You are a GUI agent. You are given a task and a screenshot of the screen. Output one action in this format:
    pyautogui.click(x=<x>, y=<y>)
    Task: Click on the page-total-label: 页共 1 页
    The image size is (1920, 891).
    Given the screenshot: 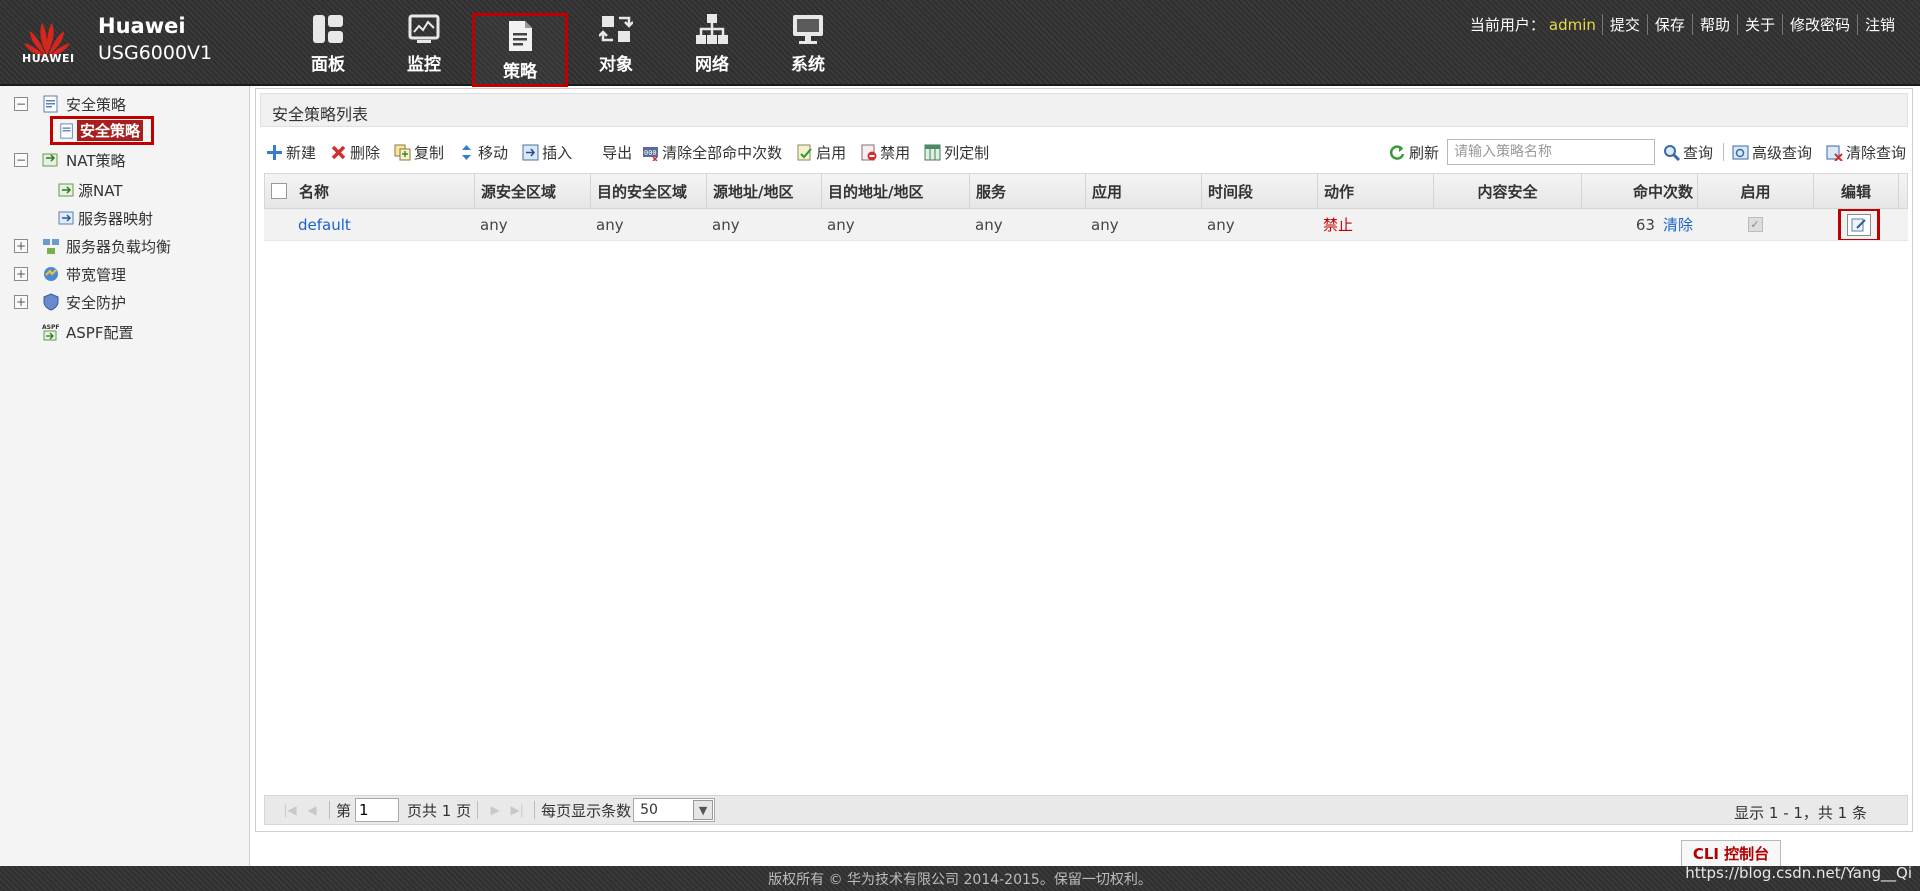 What is the action you would take?
    pyautogui.click(x=439, y=810)
    